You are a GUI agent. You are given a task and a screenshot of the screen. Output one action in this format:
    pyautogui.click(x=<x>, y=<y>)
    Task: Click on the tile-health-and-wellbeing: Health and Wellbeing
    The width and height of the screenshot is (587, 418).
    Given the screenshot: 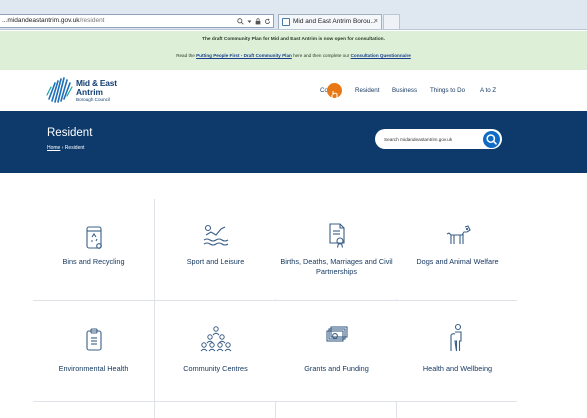 What is the action you would take?
    pyautogui.click(x=457, y=351)
    